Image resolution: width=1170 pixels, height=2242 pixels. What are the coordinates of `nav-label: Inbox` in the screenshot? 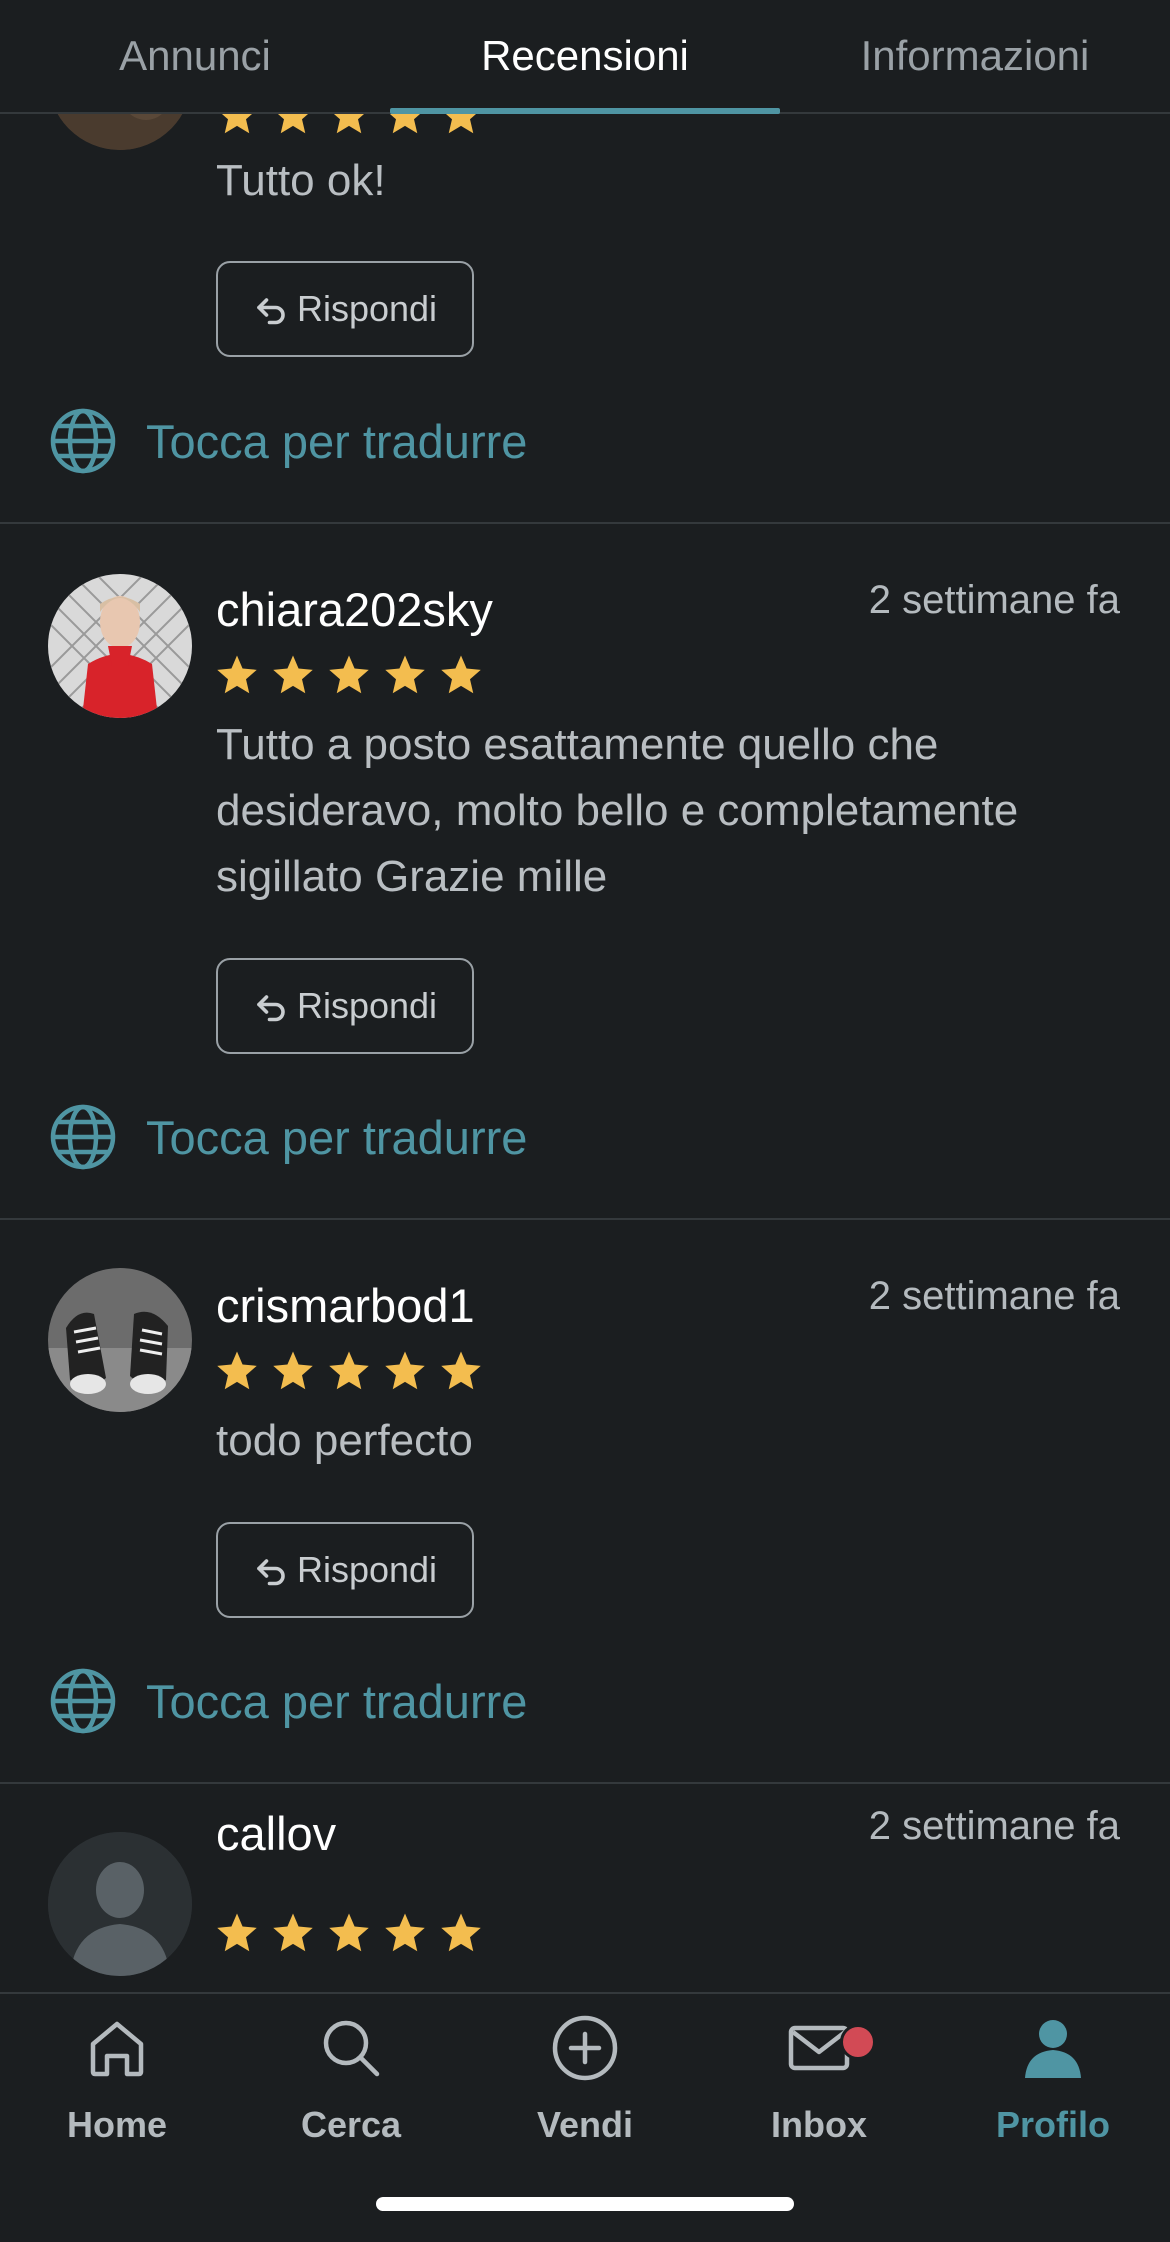 It's located at (819, 2124).